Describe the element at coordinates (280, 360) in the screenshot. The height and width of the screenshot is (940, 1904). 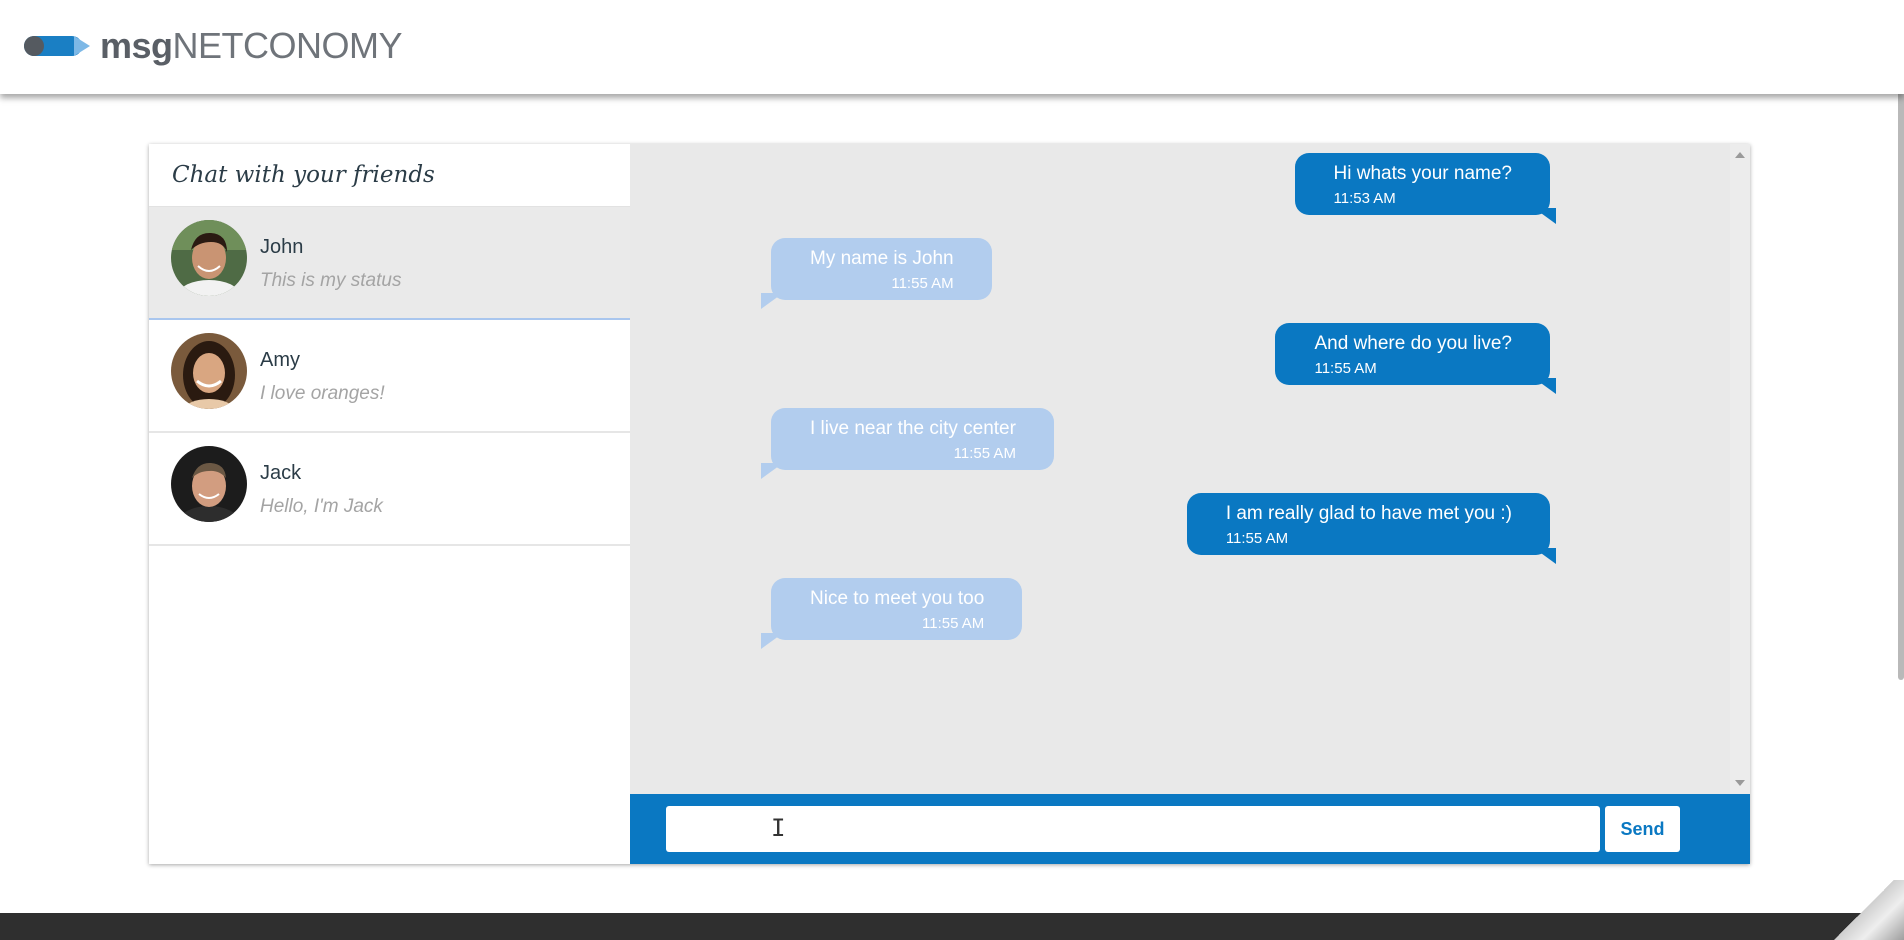
I see `friend-name: Amy` at that location.